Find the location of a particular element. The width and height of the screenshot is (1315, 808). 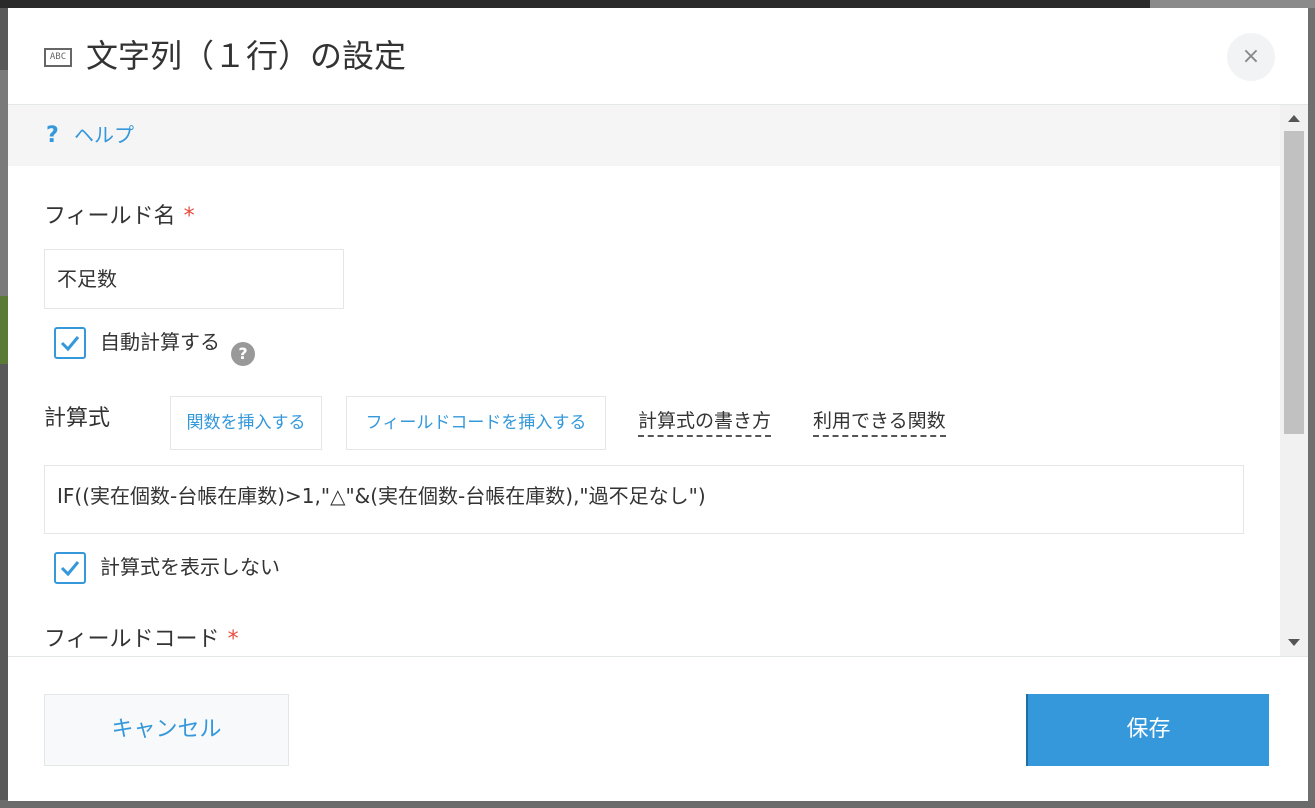

close-button: × is located at coordinates (1251, 57).